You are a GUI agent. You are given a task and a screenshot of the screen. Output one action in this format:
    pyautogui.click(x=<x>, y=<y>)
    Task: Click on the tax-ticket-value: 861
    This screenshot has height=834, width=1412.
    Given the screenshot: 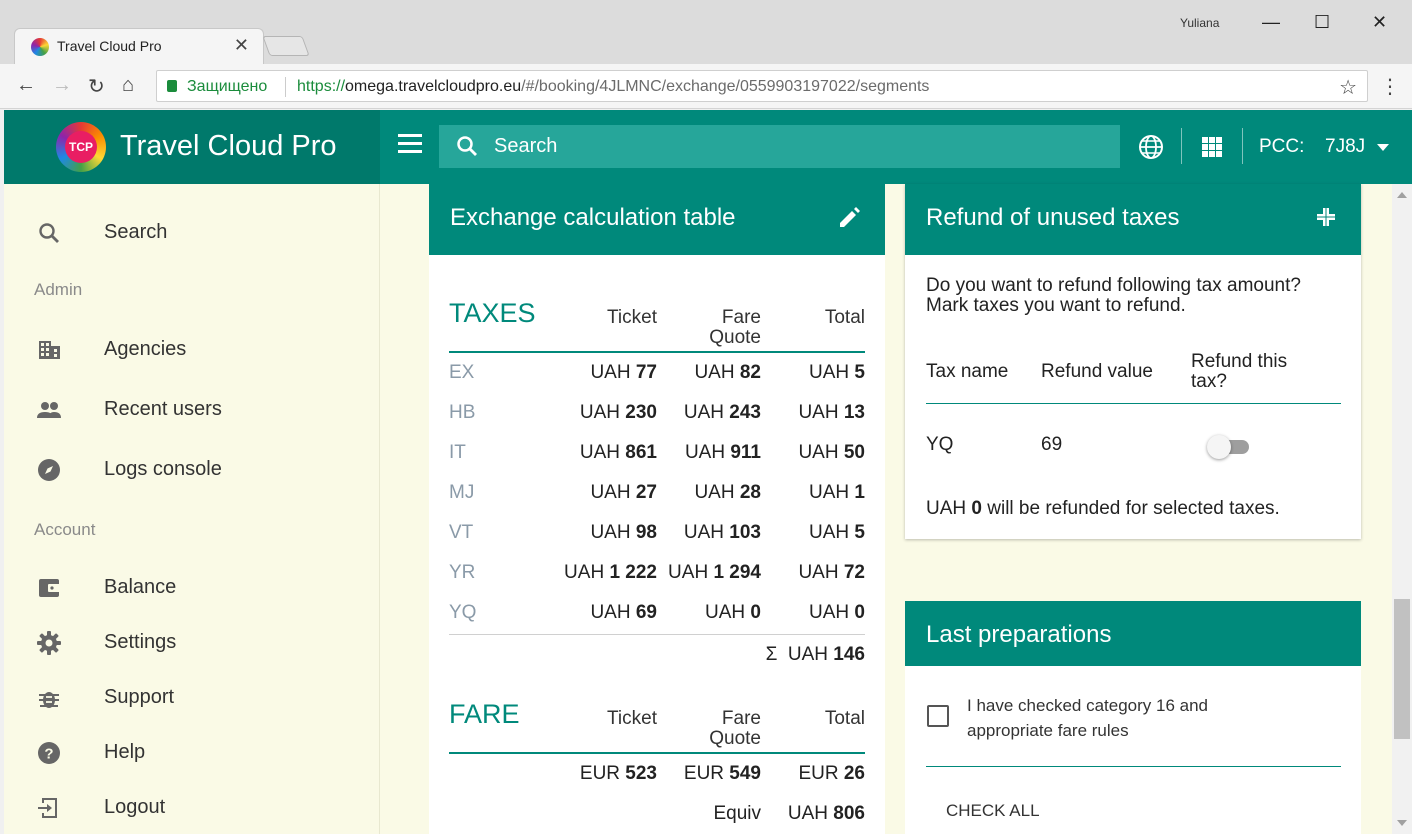 What is the action you would take?
    pyautogui.click(x=641, y=452)
    